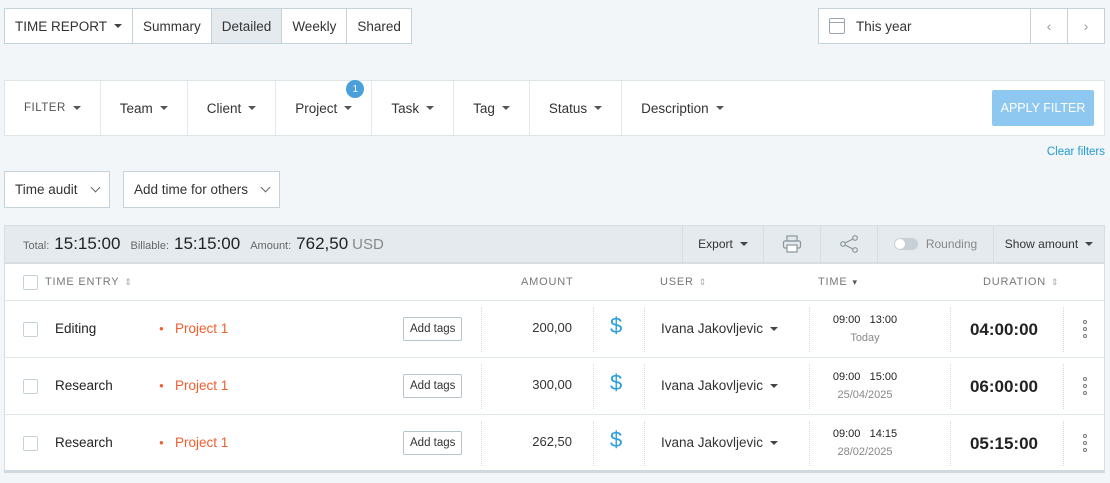  I want to click on chevron-down-icon, so click(265, 187).